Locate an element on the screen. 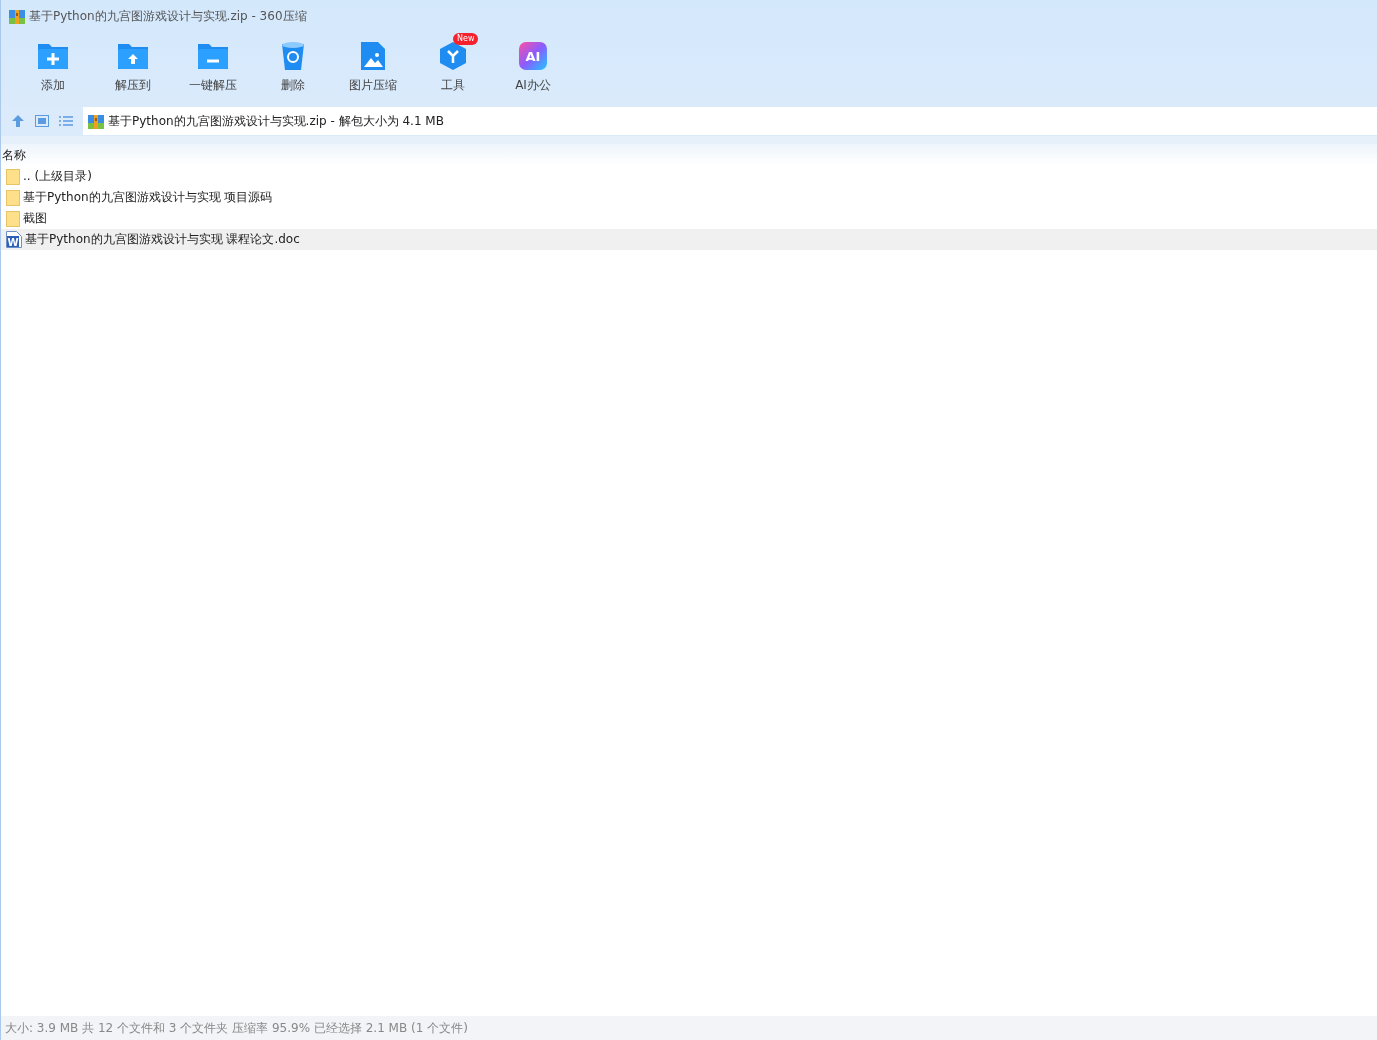  word-document-icon: W is located at coordinates (14, 239).